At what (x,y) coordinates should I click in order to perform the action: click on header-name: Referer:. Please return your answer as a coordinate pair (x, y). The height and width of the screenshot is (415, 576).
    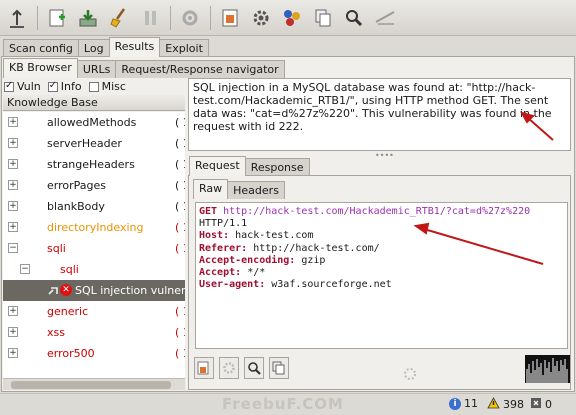
    Looking at the image, I should click on (223, 248).